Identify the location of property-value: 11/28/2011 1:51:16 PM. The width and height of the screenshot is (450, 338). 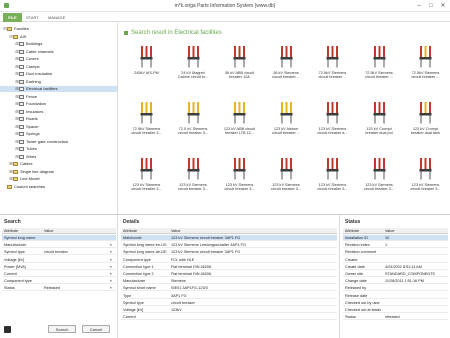
(412, 281).